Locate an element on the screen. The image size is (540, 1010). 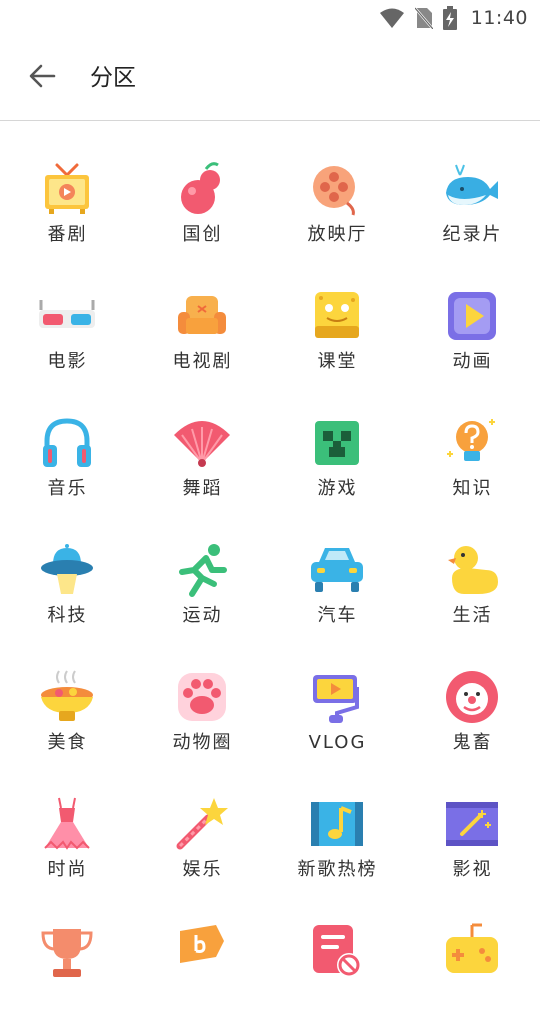
category-item: 舞蹈 is located at coordinates (202, 438).